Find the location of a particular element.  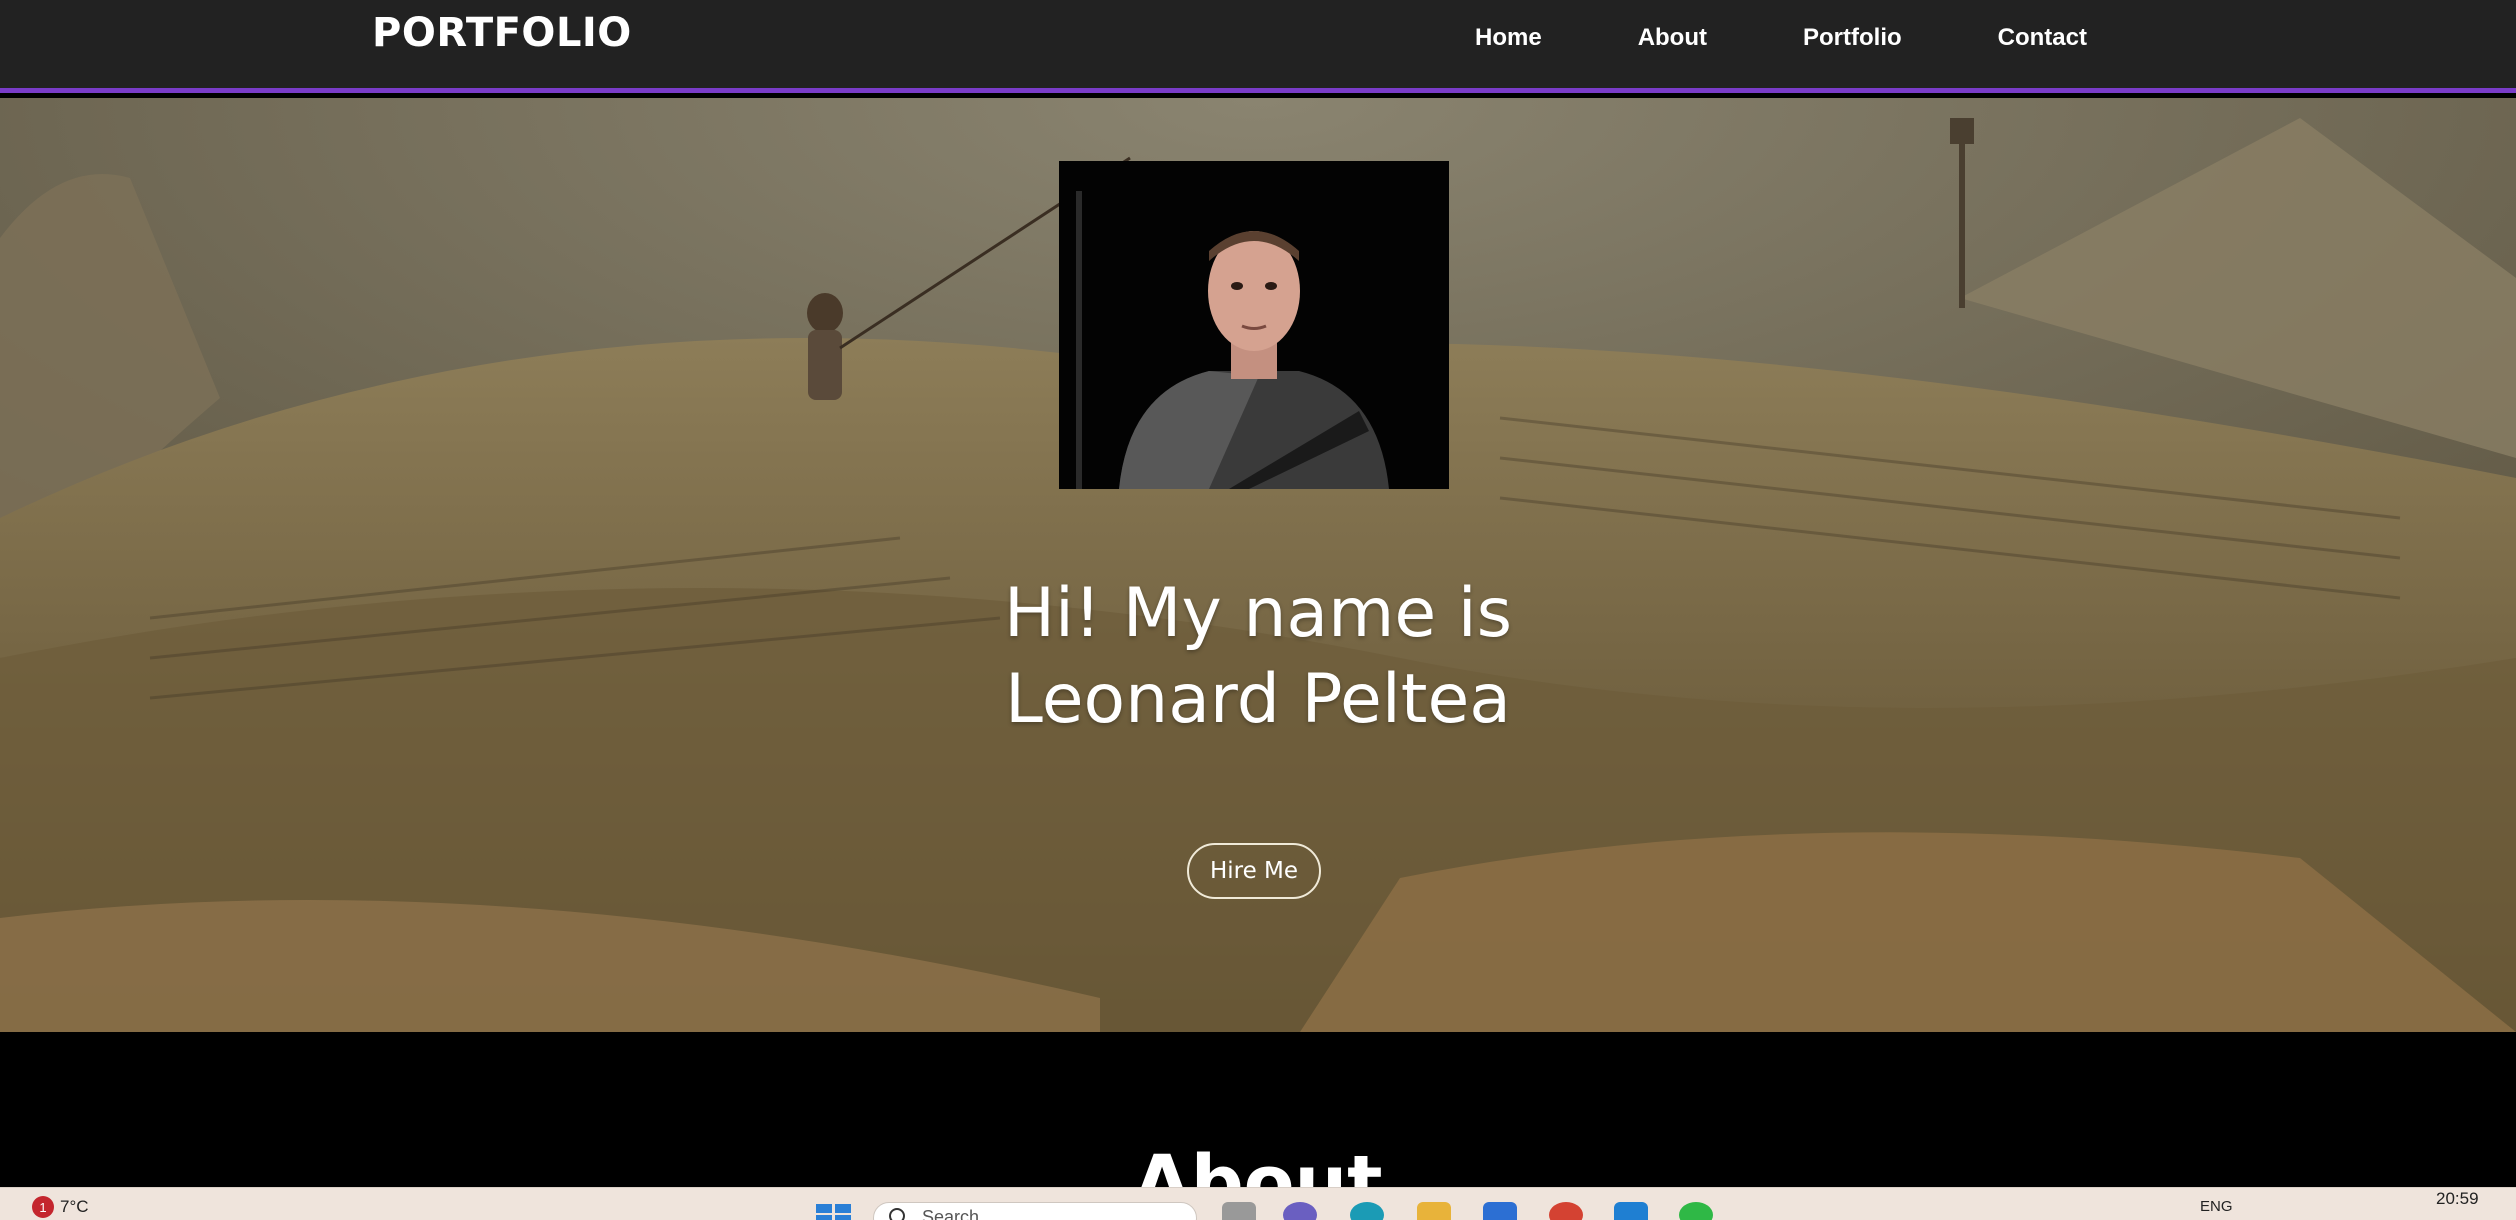

weather-widget: 1 7°C is located at coordinates (49, 1207).